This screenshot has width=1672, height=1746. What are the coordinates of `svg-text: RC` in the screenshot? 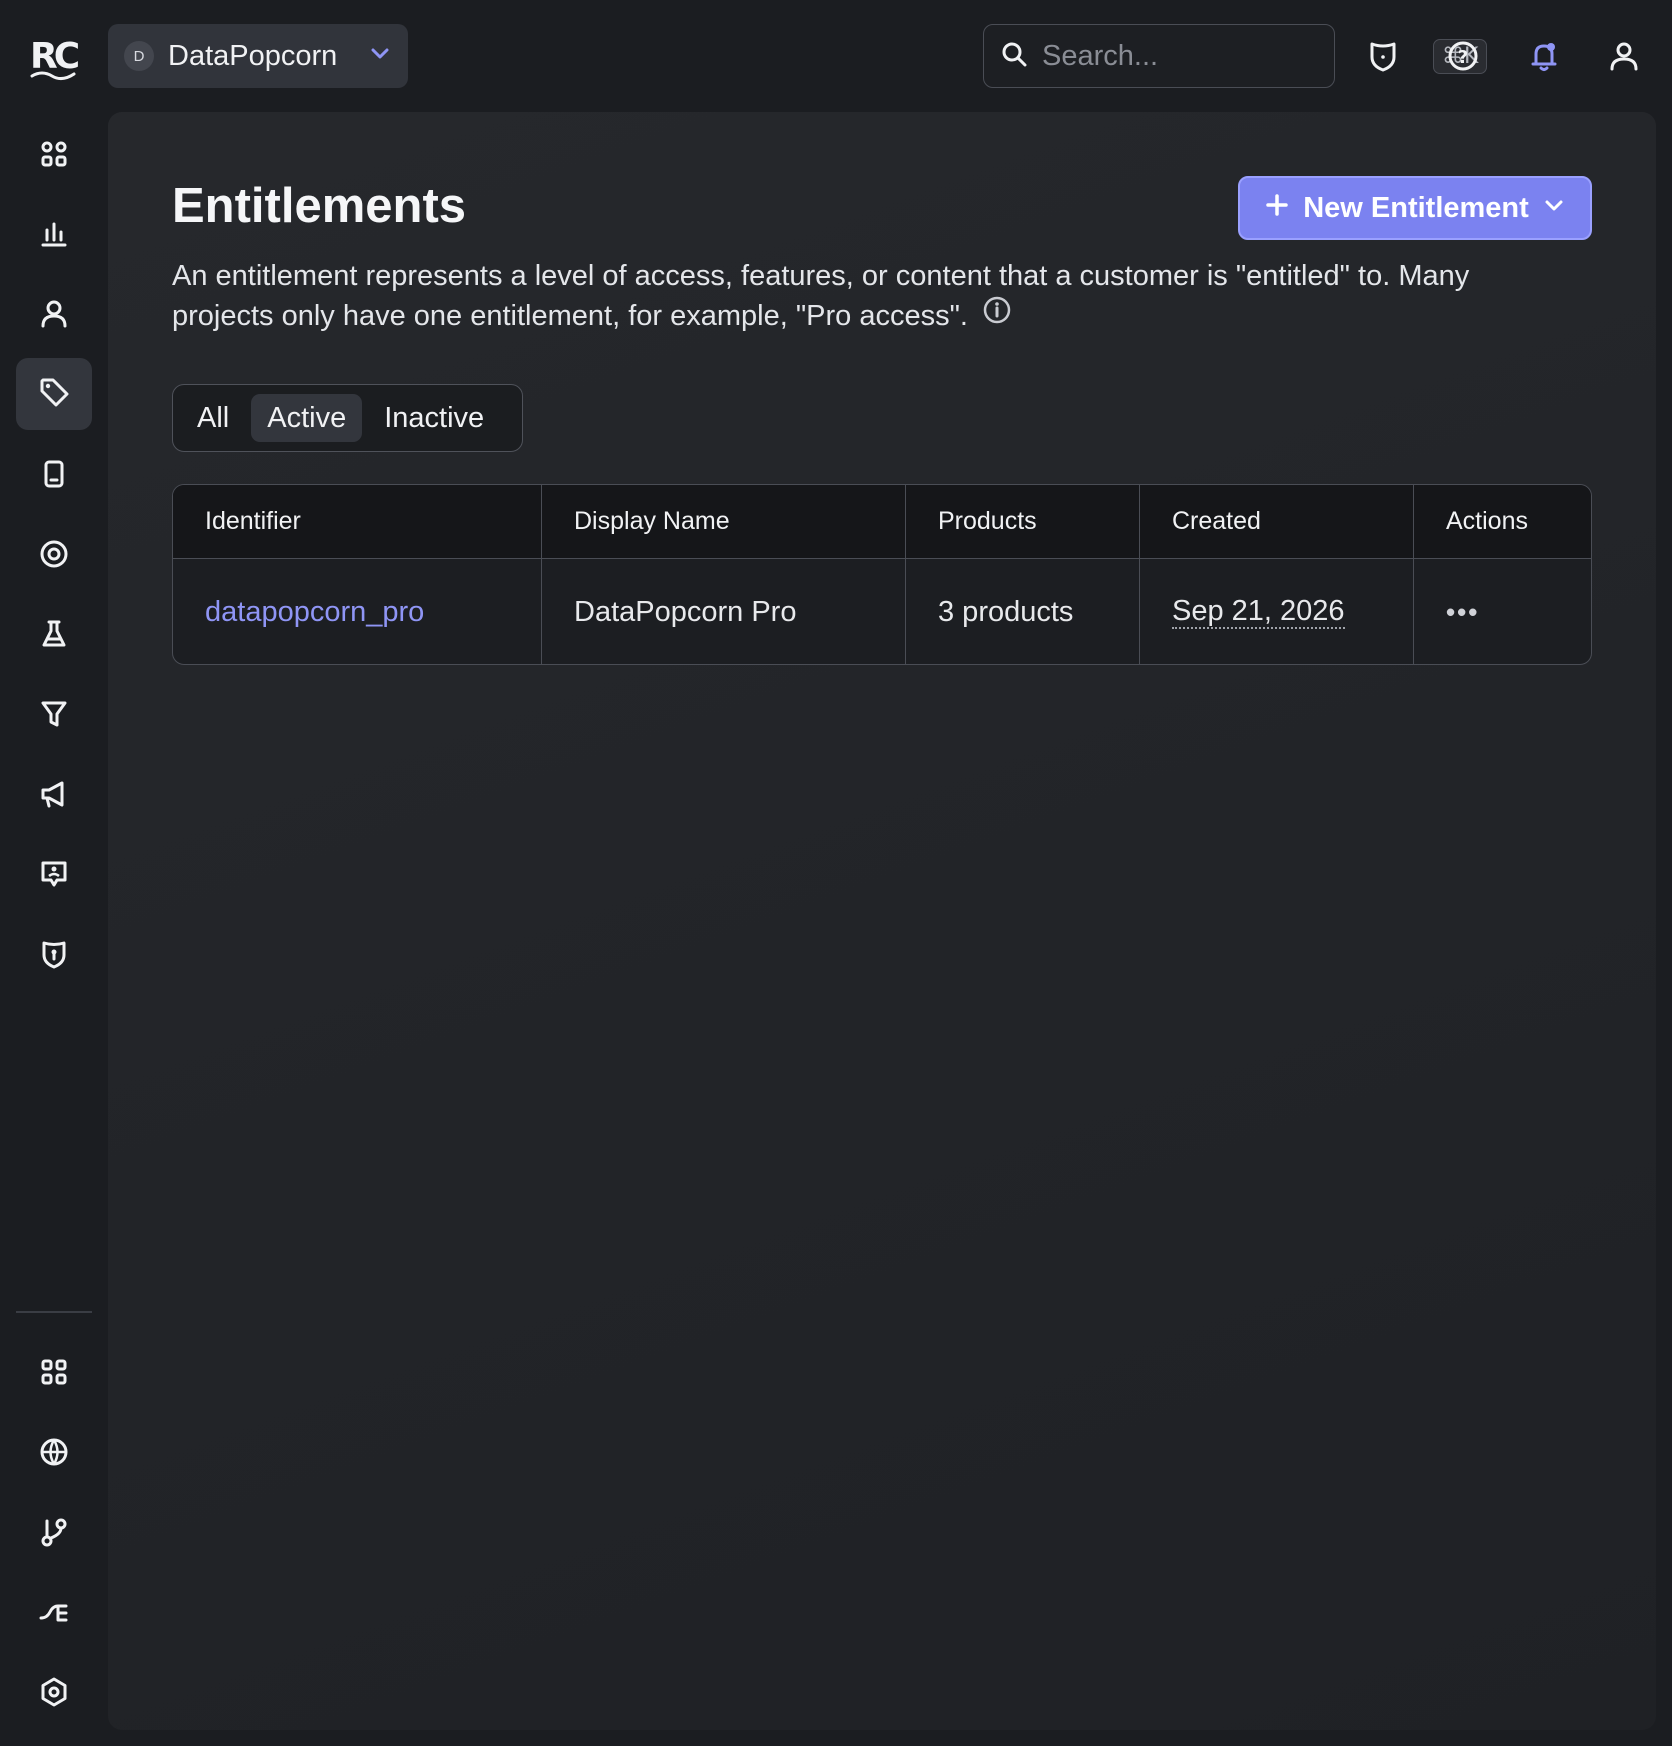 It's located at (54, 56).